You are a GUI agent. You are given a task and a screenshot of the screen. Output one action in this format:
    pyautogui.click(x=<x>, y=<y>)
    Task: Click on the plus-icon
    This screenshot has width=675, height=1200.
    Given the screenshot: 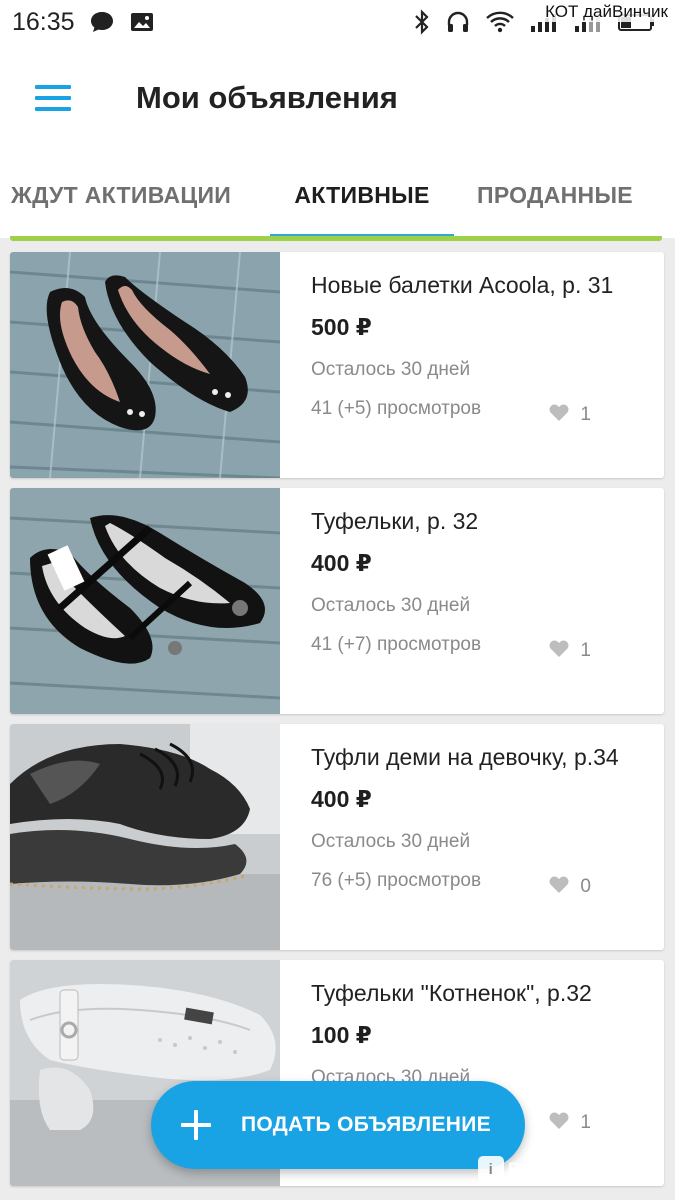 What is the action you would take?
    pyautogui.click(x=196, y=1125)
    